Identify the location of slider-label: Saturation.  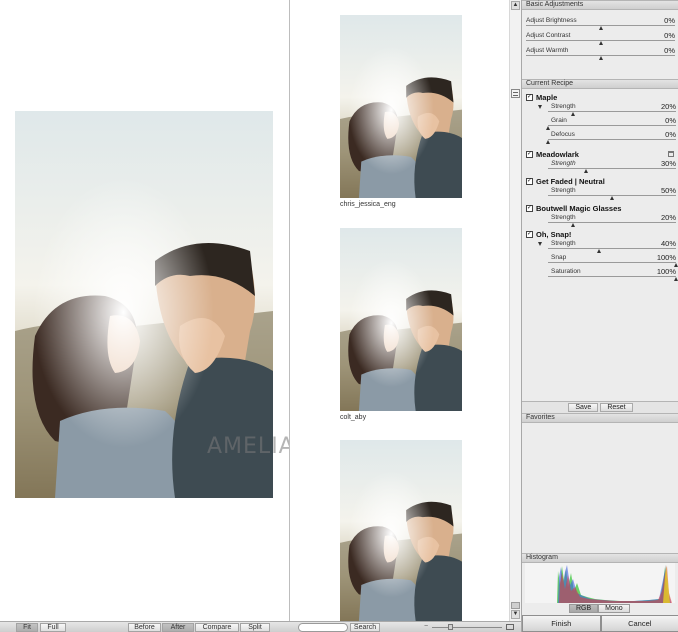
(566, 271).